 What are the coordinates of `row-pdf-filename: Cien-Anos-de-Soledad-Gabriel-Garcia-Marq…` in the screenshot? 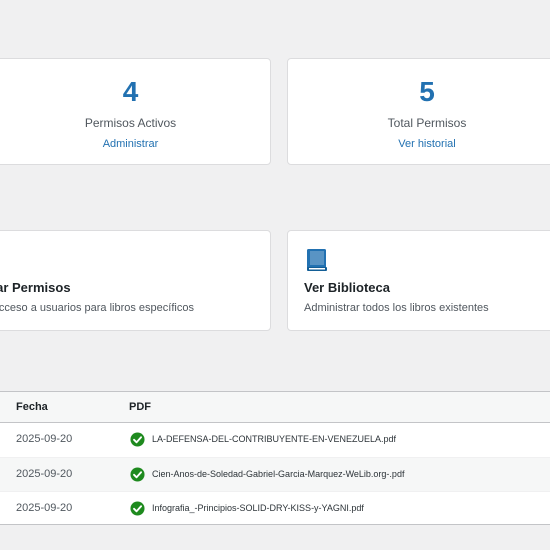 It's located at (278, 474).